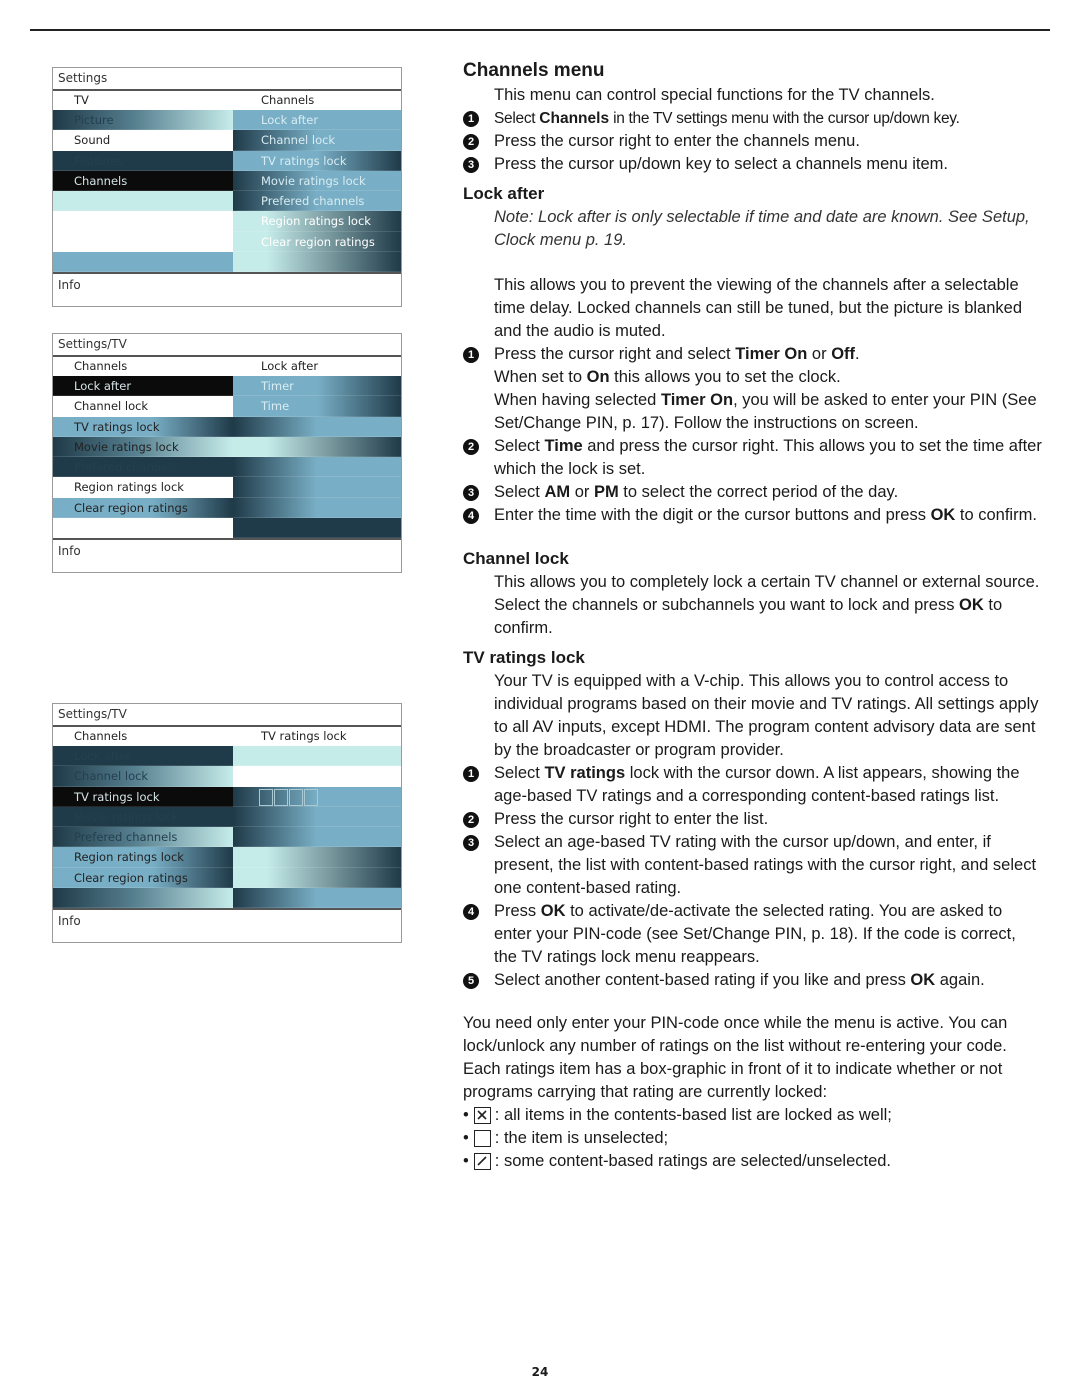  I want to click on step-number-icon: 5, so click(471, 981).